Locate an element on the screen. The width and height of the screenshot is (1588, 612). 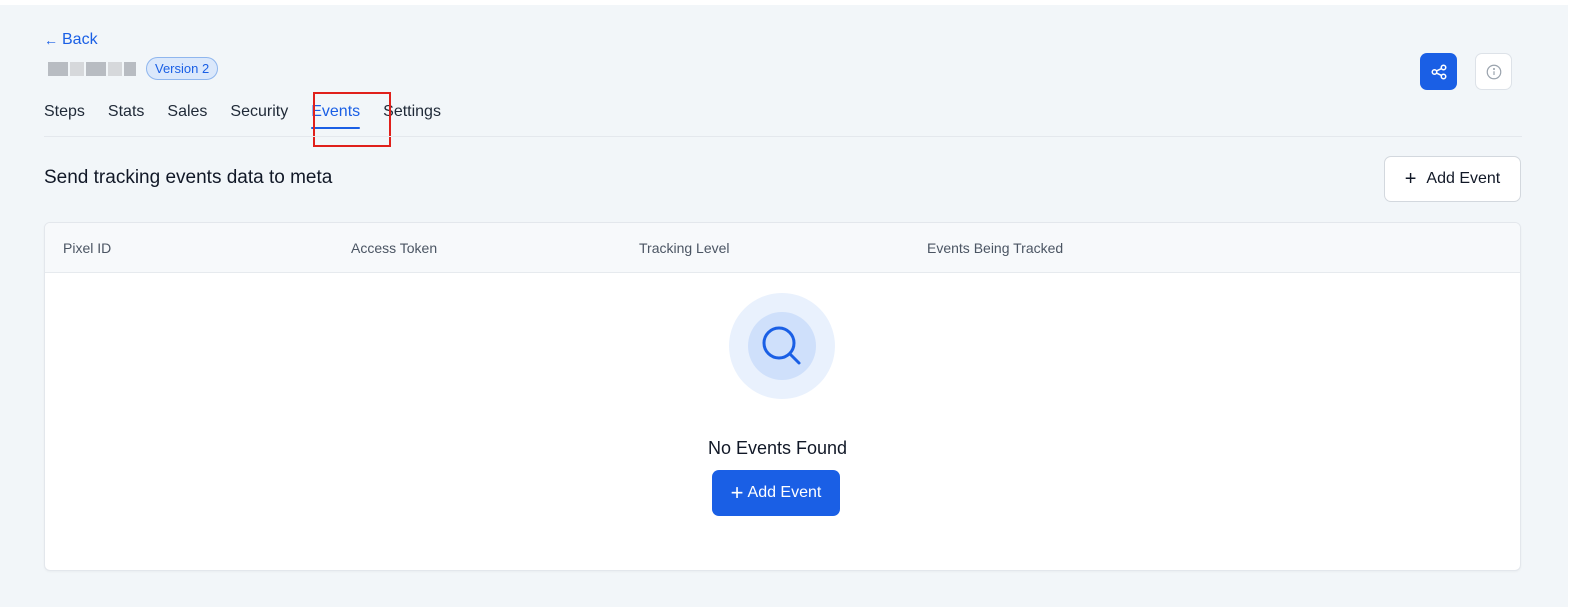
version-badge: Version 2 is located at coordinates (182, 68).